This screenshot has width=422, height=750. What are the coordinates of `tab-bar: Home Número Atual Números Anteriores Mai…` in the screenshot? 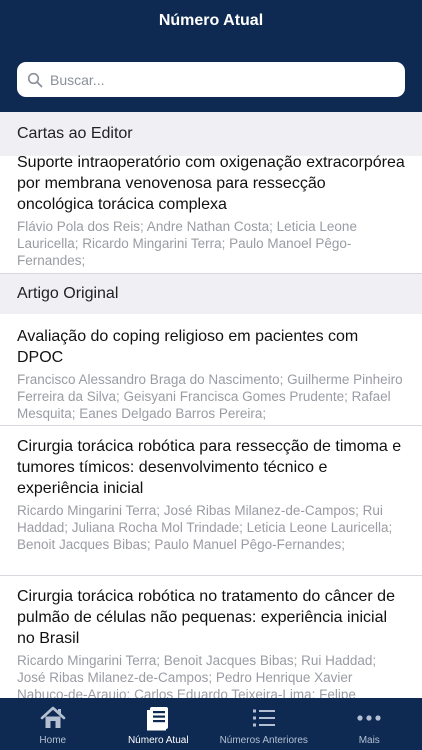 It's located at (211, 724).